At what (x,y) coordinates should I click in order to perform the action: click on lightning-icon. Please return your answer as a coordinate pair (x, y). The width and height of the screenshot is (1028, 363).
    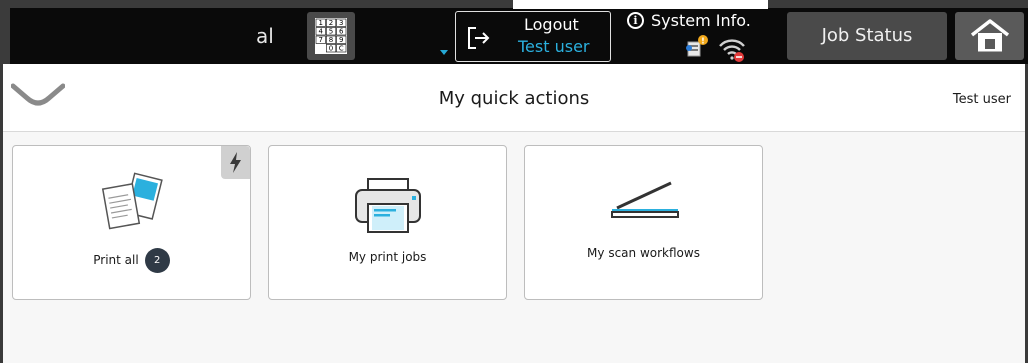
    Looking at the image, I should click on (235, 162).